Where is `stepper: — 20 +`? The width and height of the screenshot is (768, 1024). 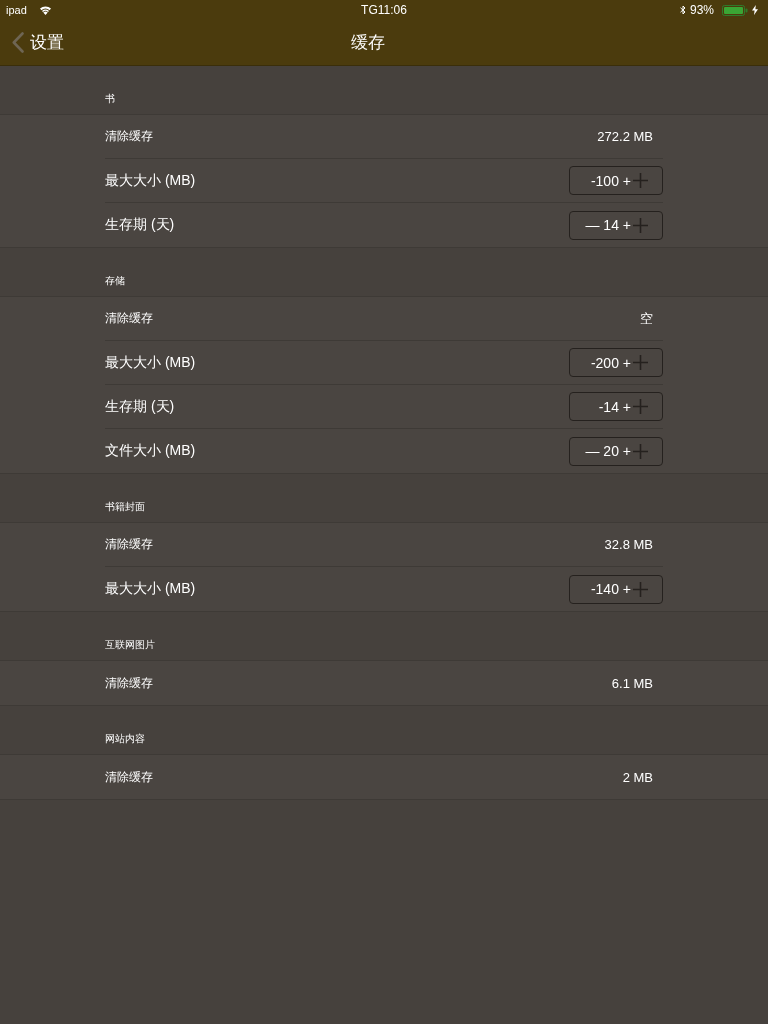 stepper: — 20 + is located at coordinates (616, 451).